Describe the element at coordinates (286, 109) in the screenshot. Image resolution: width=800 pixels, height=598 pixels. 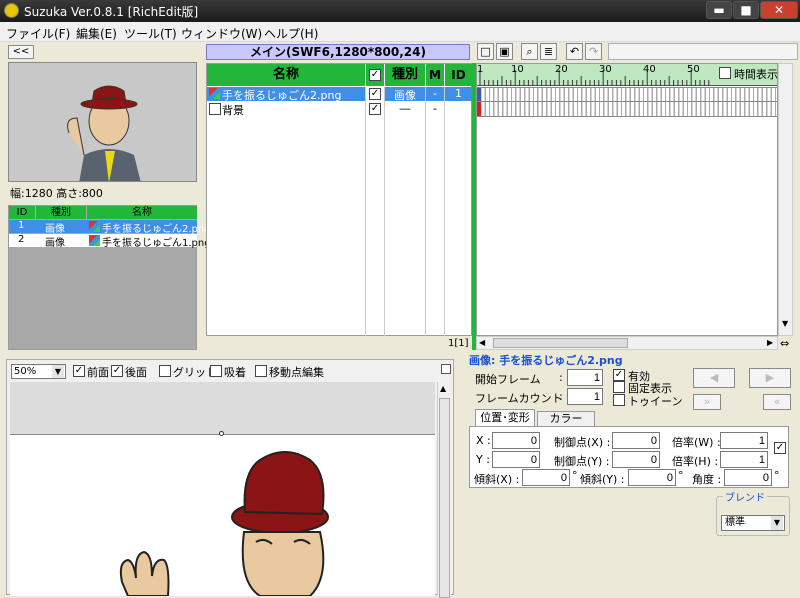
I see `object-row: 背景` at that location.